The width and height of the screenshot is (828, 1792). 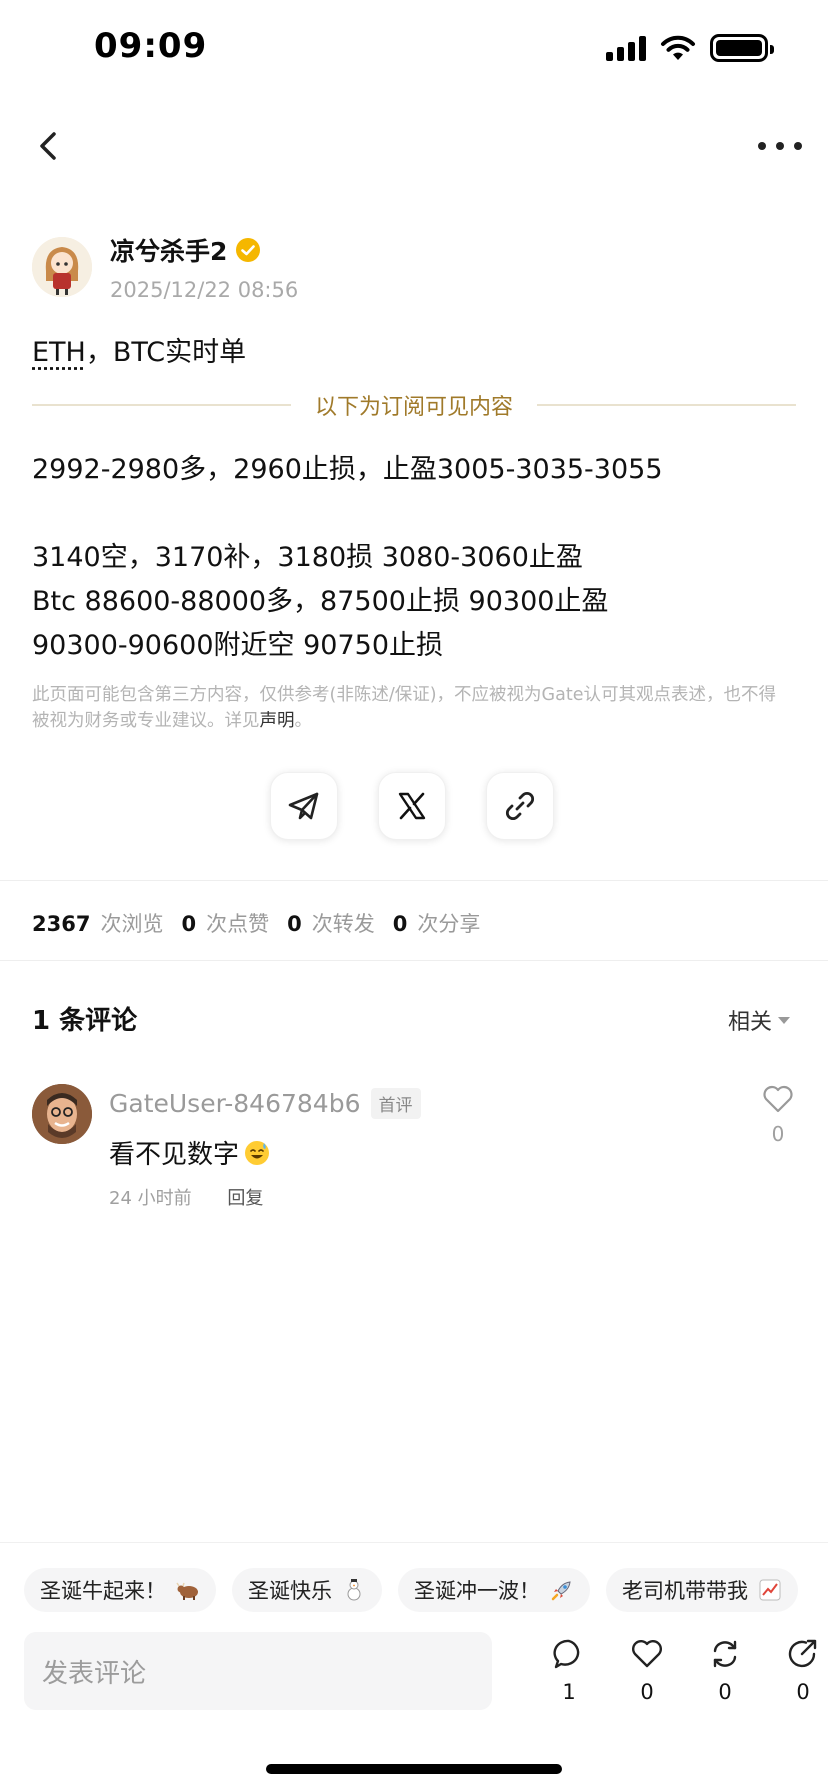 What do you see at coordinates (307, 1590) in the screenshot?
I see `quick-reply-chip: 圣诞快乐` at bounding box center [307, 1590].